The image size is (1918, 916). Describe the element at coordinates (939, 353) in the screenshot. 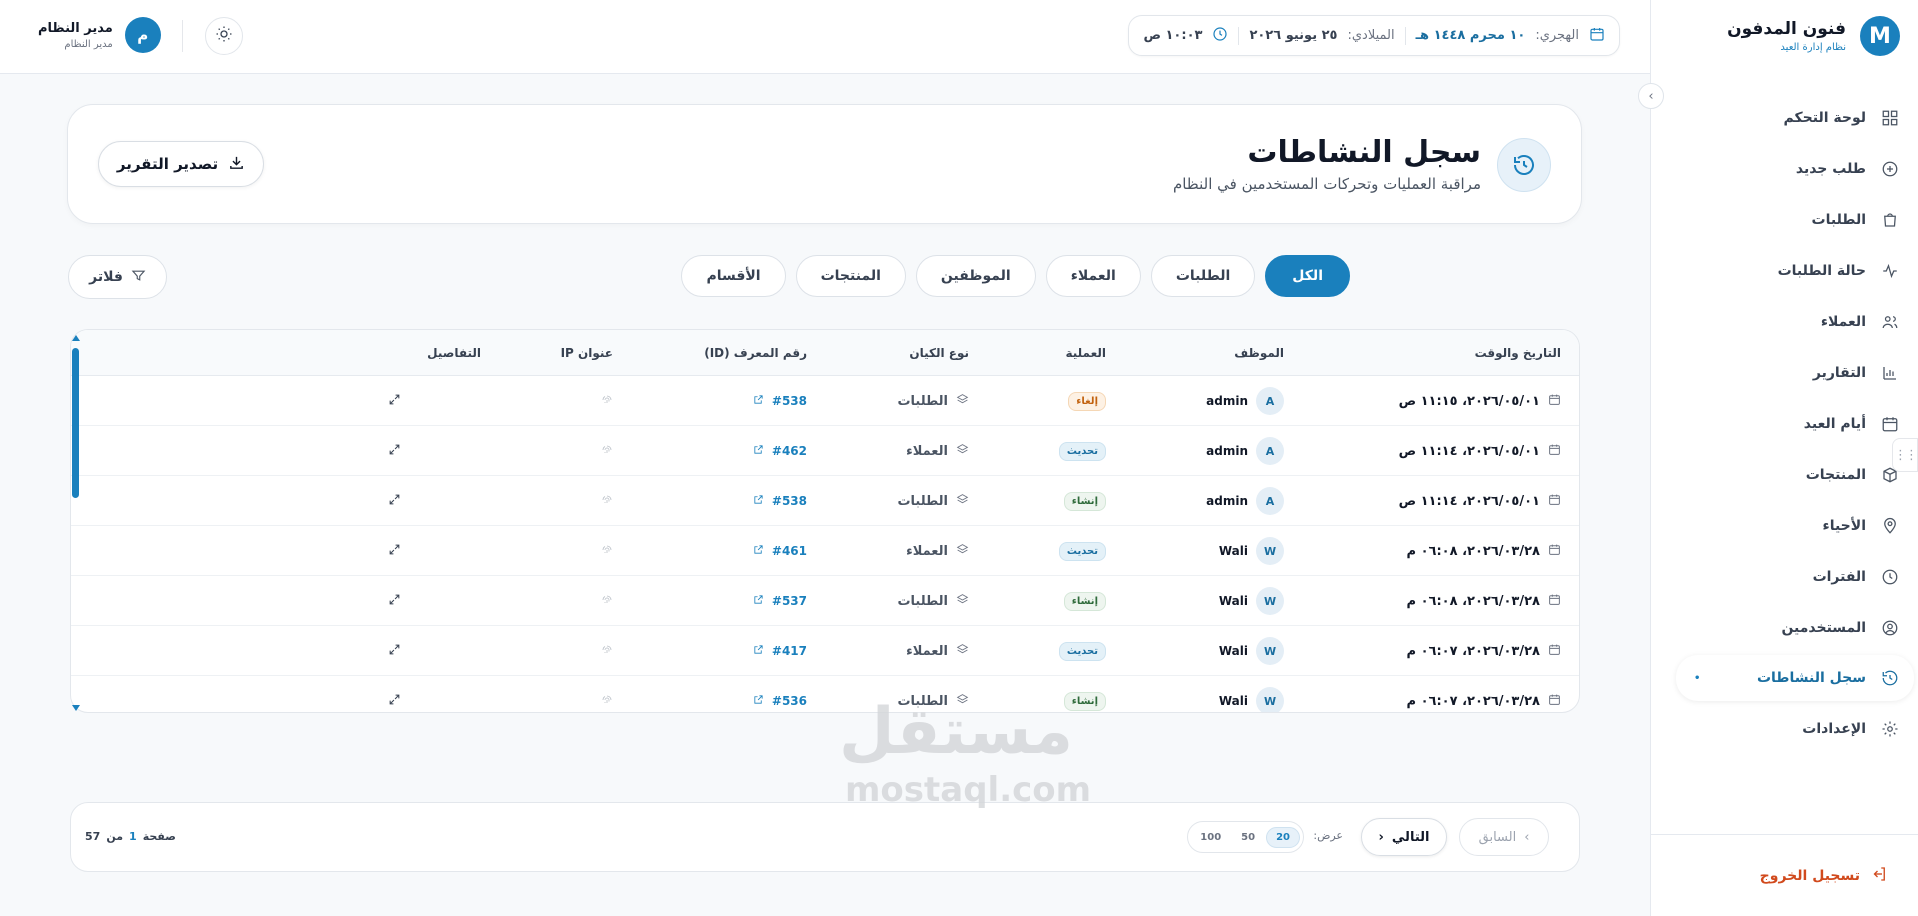

I see `column-header: نوع الكيان` at that location.